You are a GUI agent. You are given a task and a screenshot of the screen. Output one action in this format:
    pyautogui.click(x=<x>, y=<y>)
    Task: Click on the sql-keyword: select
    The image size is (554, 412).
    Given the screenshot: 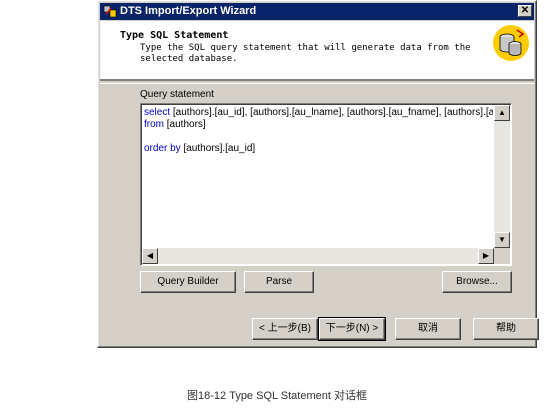 What is the action you would take?
    pyautogui.click(x=157, y=112)
    